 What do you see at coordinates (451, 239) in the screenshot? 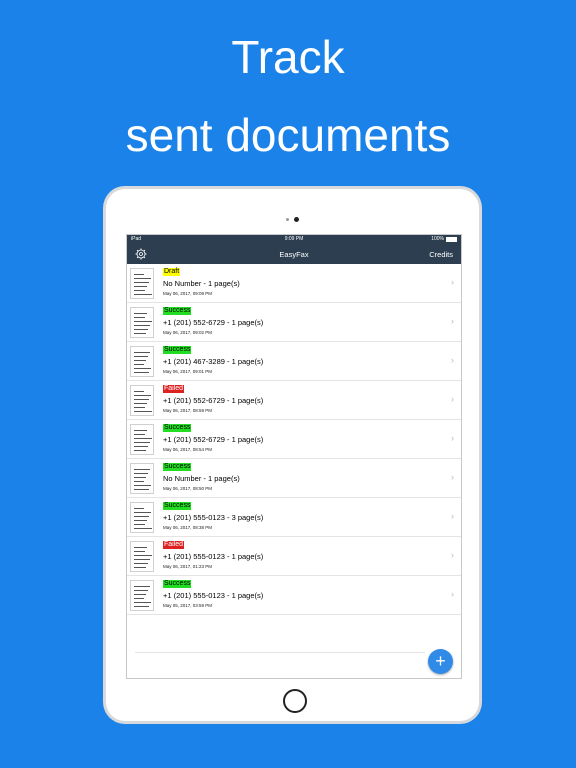
I see `battery-icon` at bounding box center [451, 239].